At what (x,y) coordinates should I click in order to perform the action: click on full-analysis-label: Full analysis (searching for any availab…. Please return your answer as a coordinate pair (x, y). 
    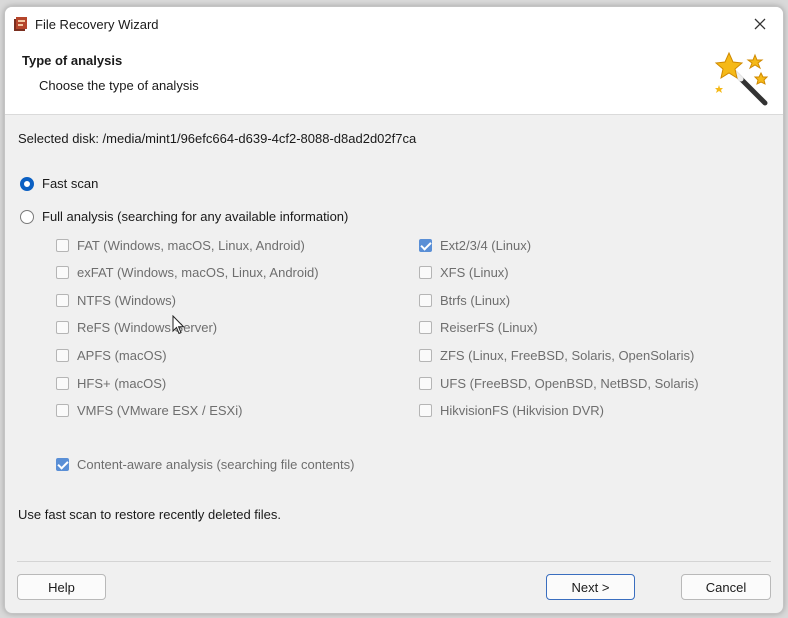
    Looking at the image, I should click on (195, 216).